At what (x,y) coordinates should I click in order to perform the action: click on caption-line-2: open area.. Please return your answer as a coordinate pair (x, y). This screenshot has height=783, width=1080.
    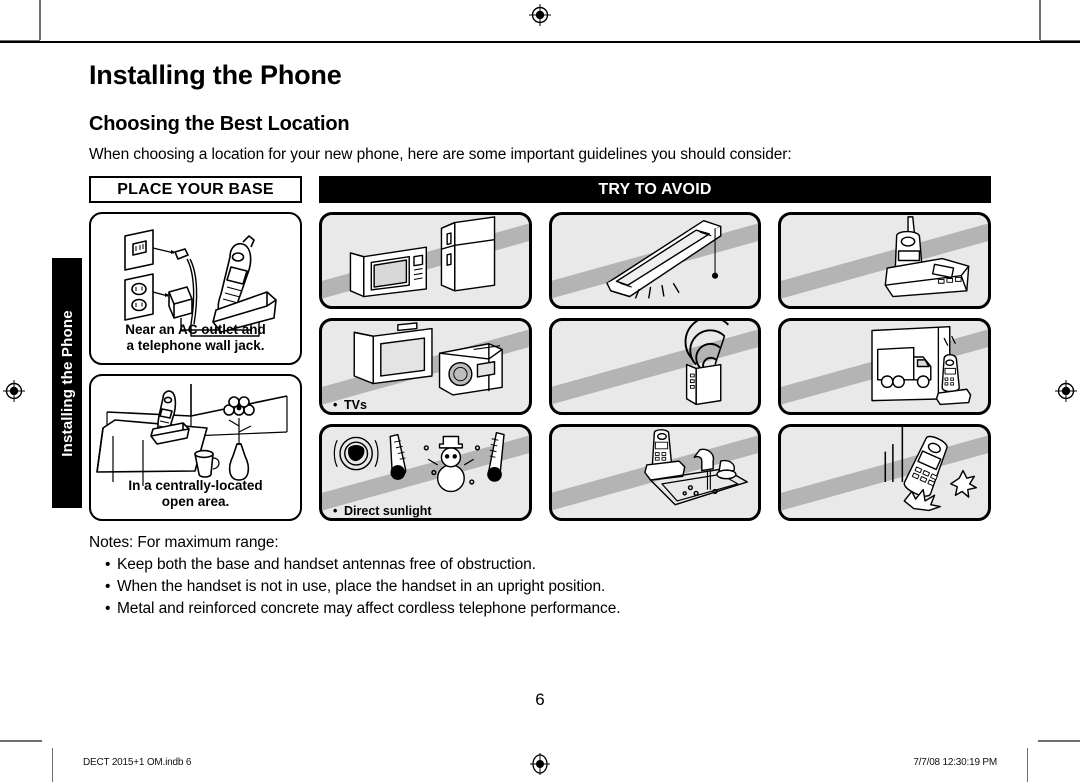
    Looking at the image, I should click on (195, 501).